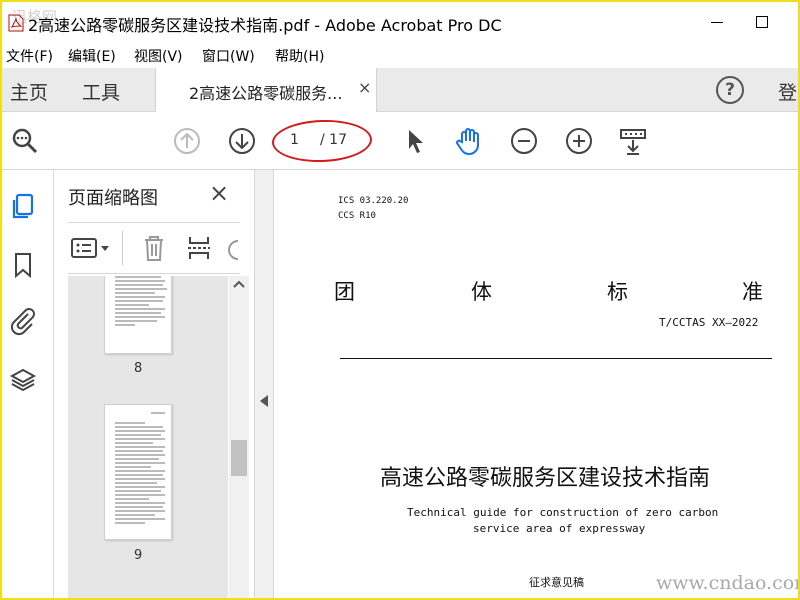  Describe the element at coordinates (559, 528) in the screenshot. I see `document-title-en-line2: service area of expressway` at that location.